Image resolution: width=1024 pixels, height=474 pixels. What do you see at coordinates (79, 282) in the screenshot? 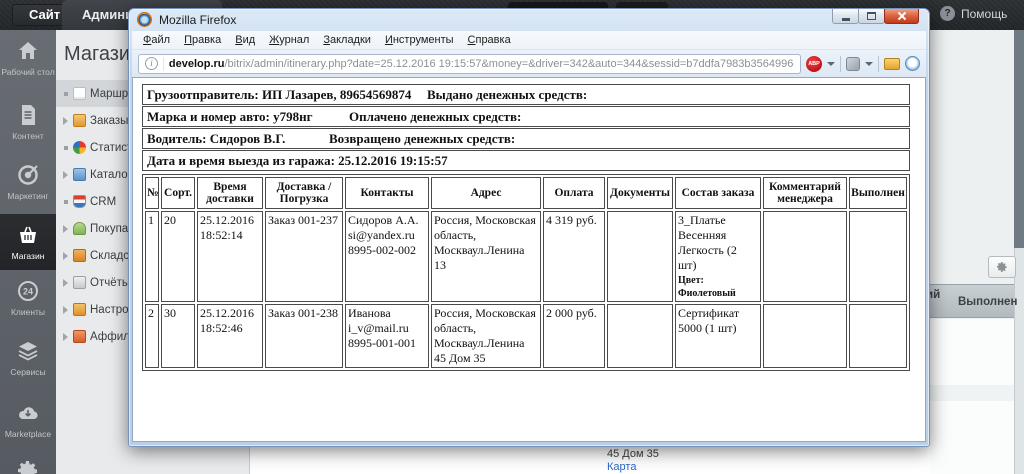
I see `monitor-icon` at bounding box center [79, 282].